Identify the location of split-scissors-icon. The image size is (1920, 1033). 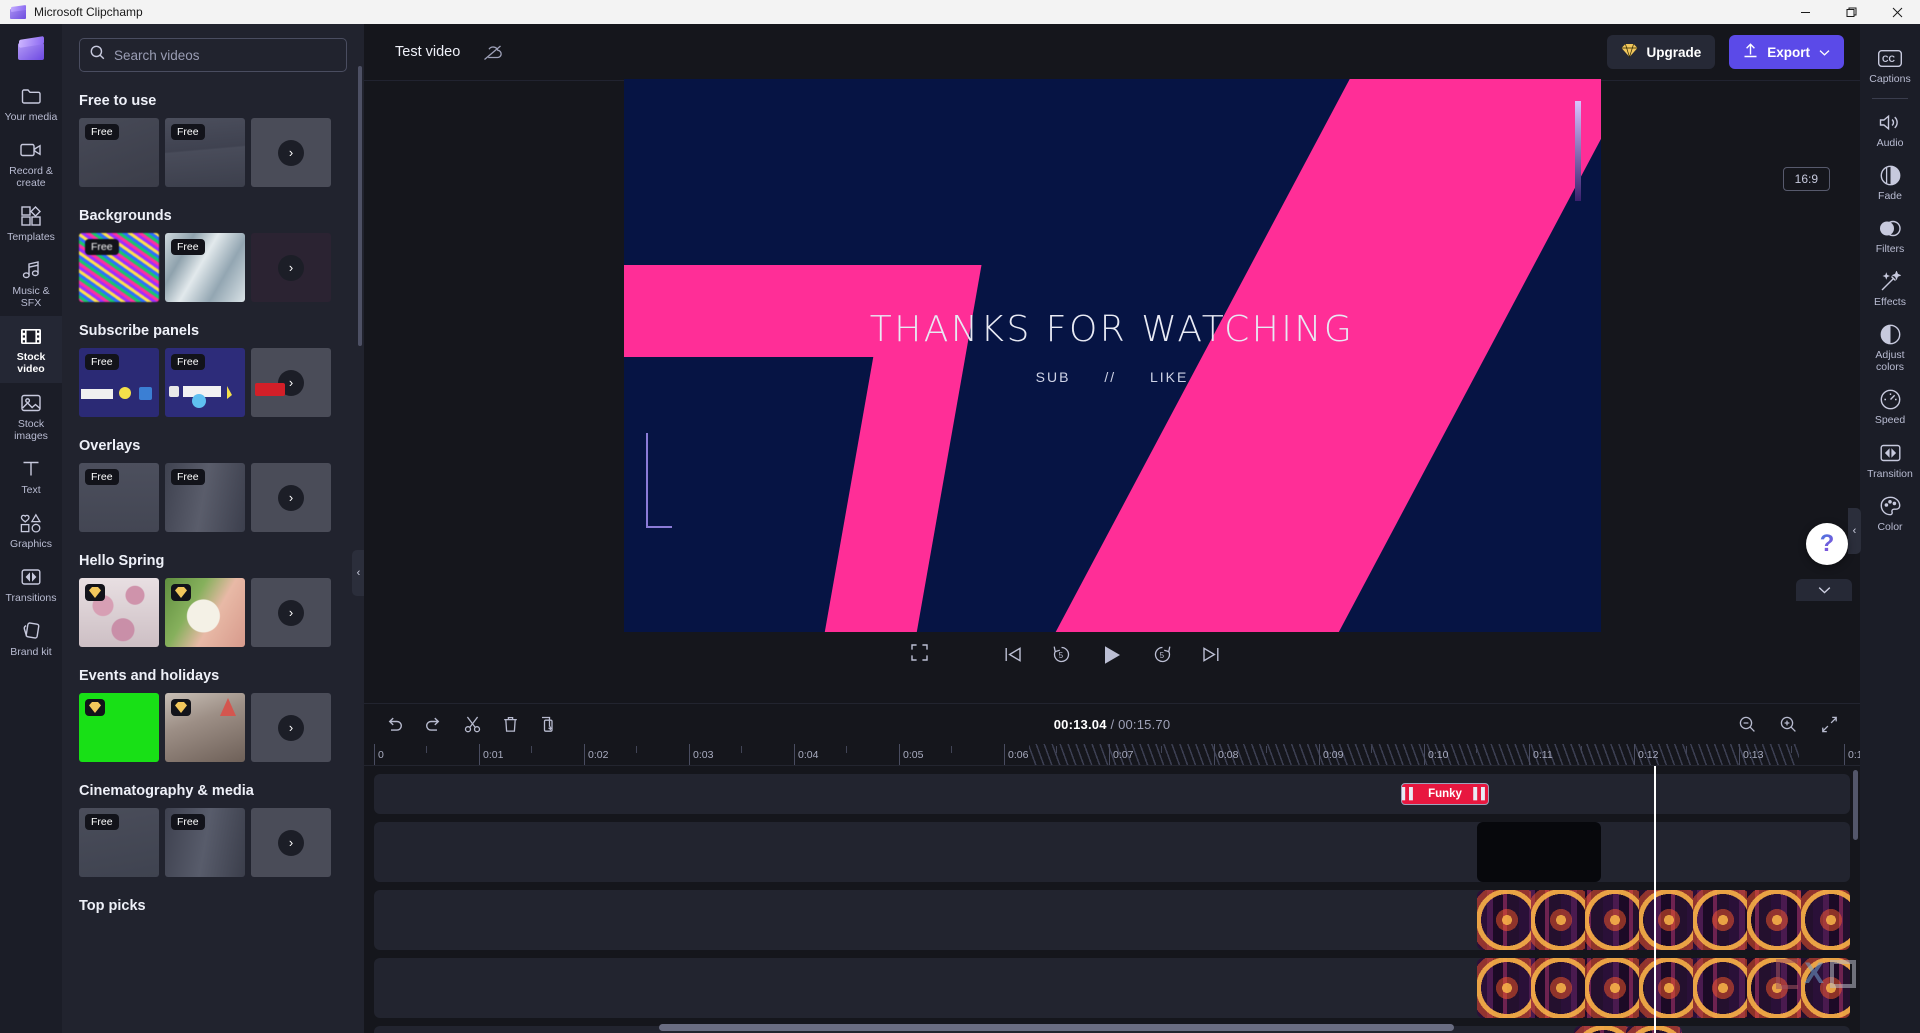
(472, 724).